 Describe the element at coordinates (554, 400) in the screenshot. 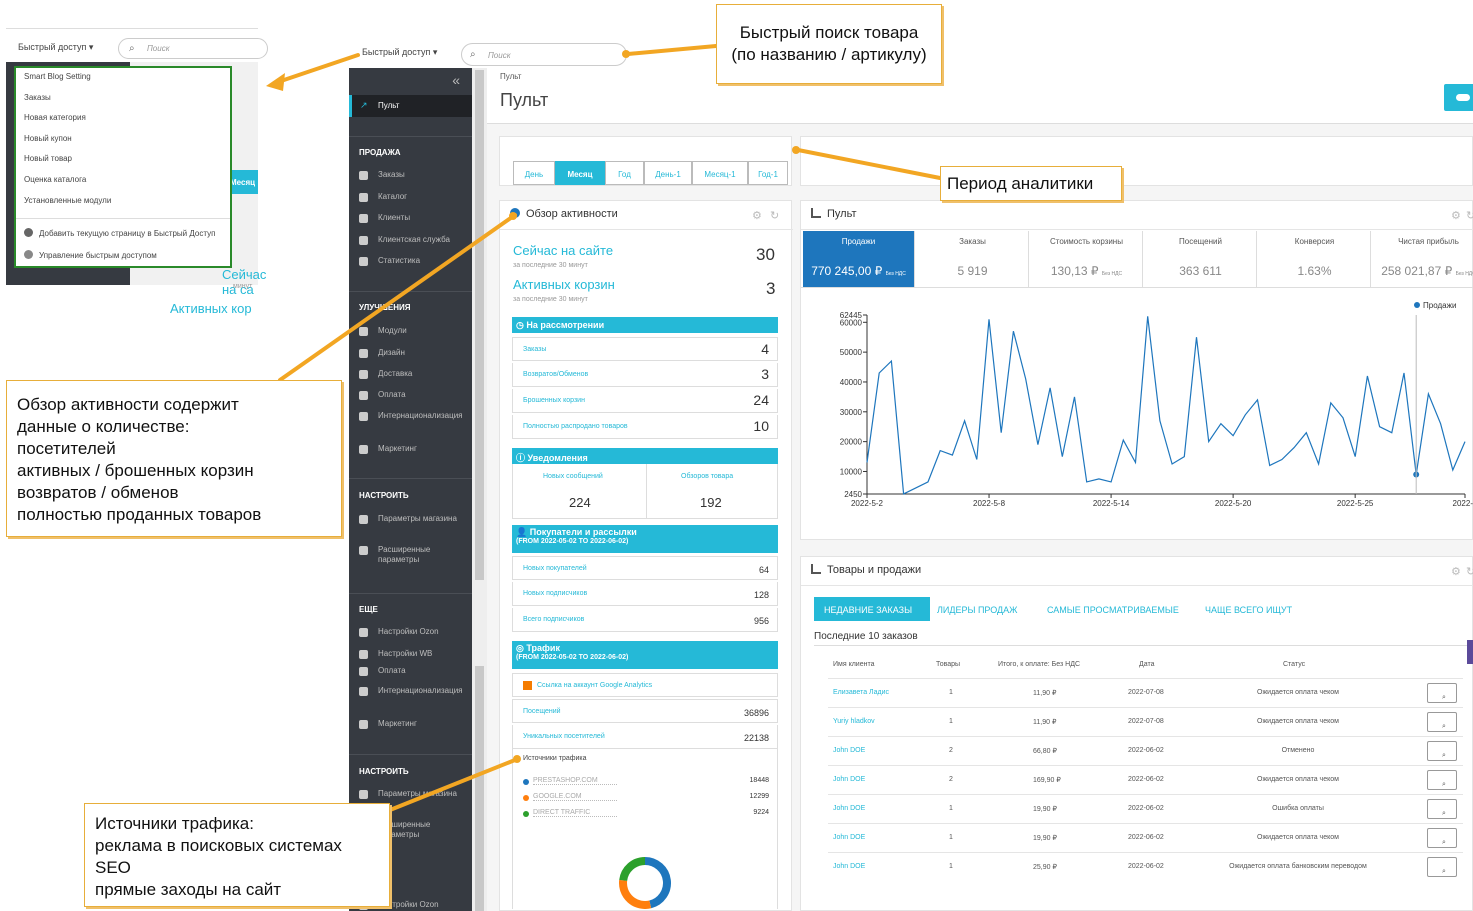

I see `stat-label: Брошенных корзин` at that location.